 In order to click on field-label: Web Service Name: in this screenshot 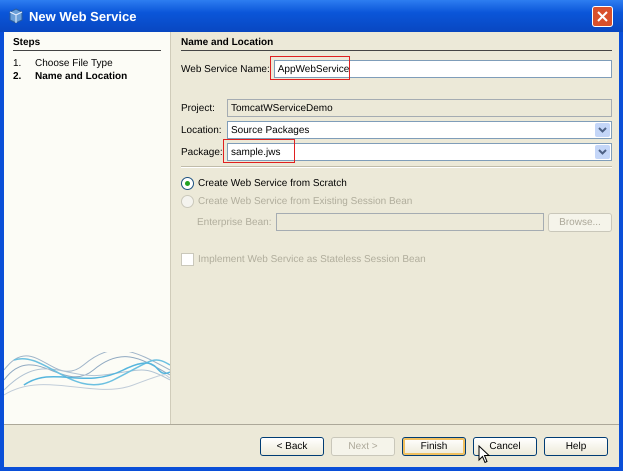, I will do `click(225, 69)`.